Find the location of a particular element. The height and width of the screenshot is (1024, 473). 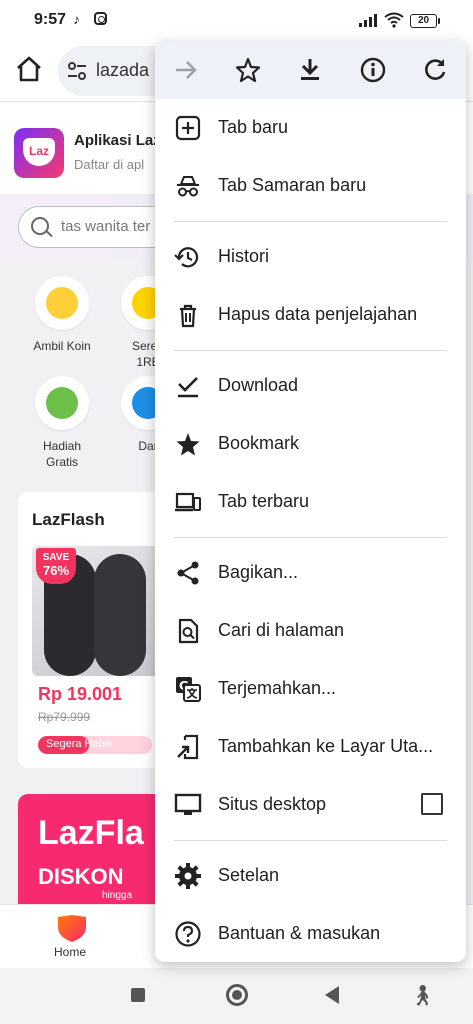

app-banner-title: Aplikasi Laz is located at coordinates (117, 140).